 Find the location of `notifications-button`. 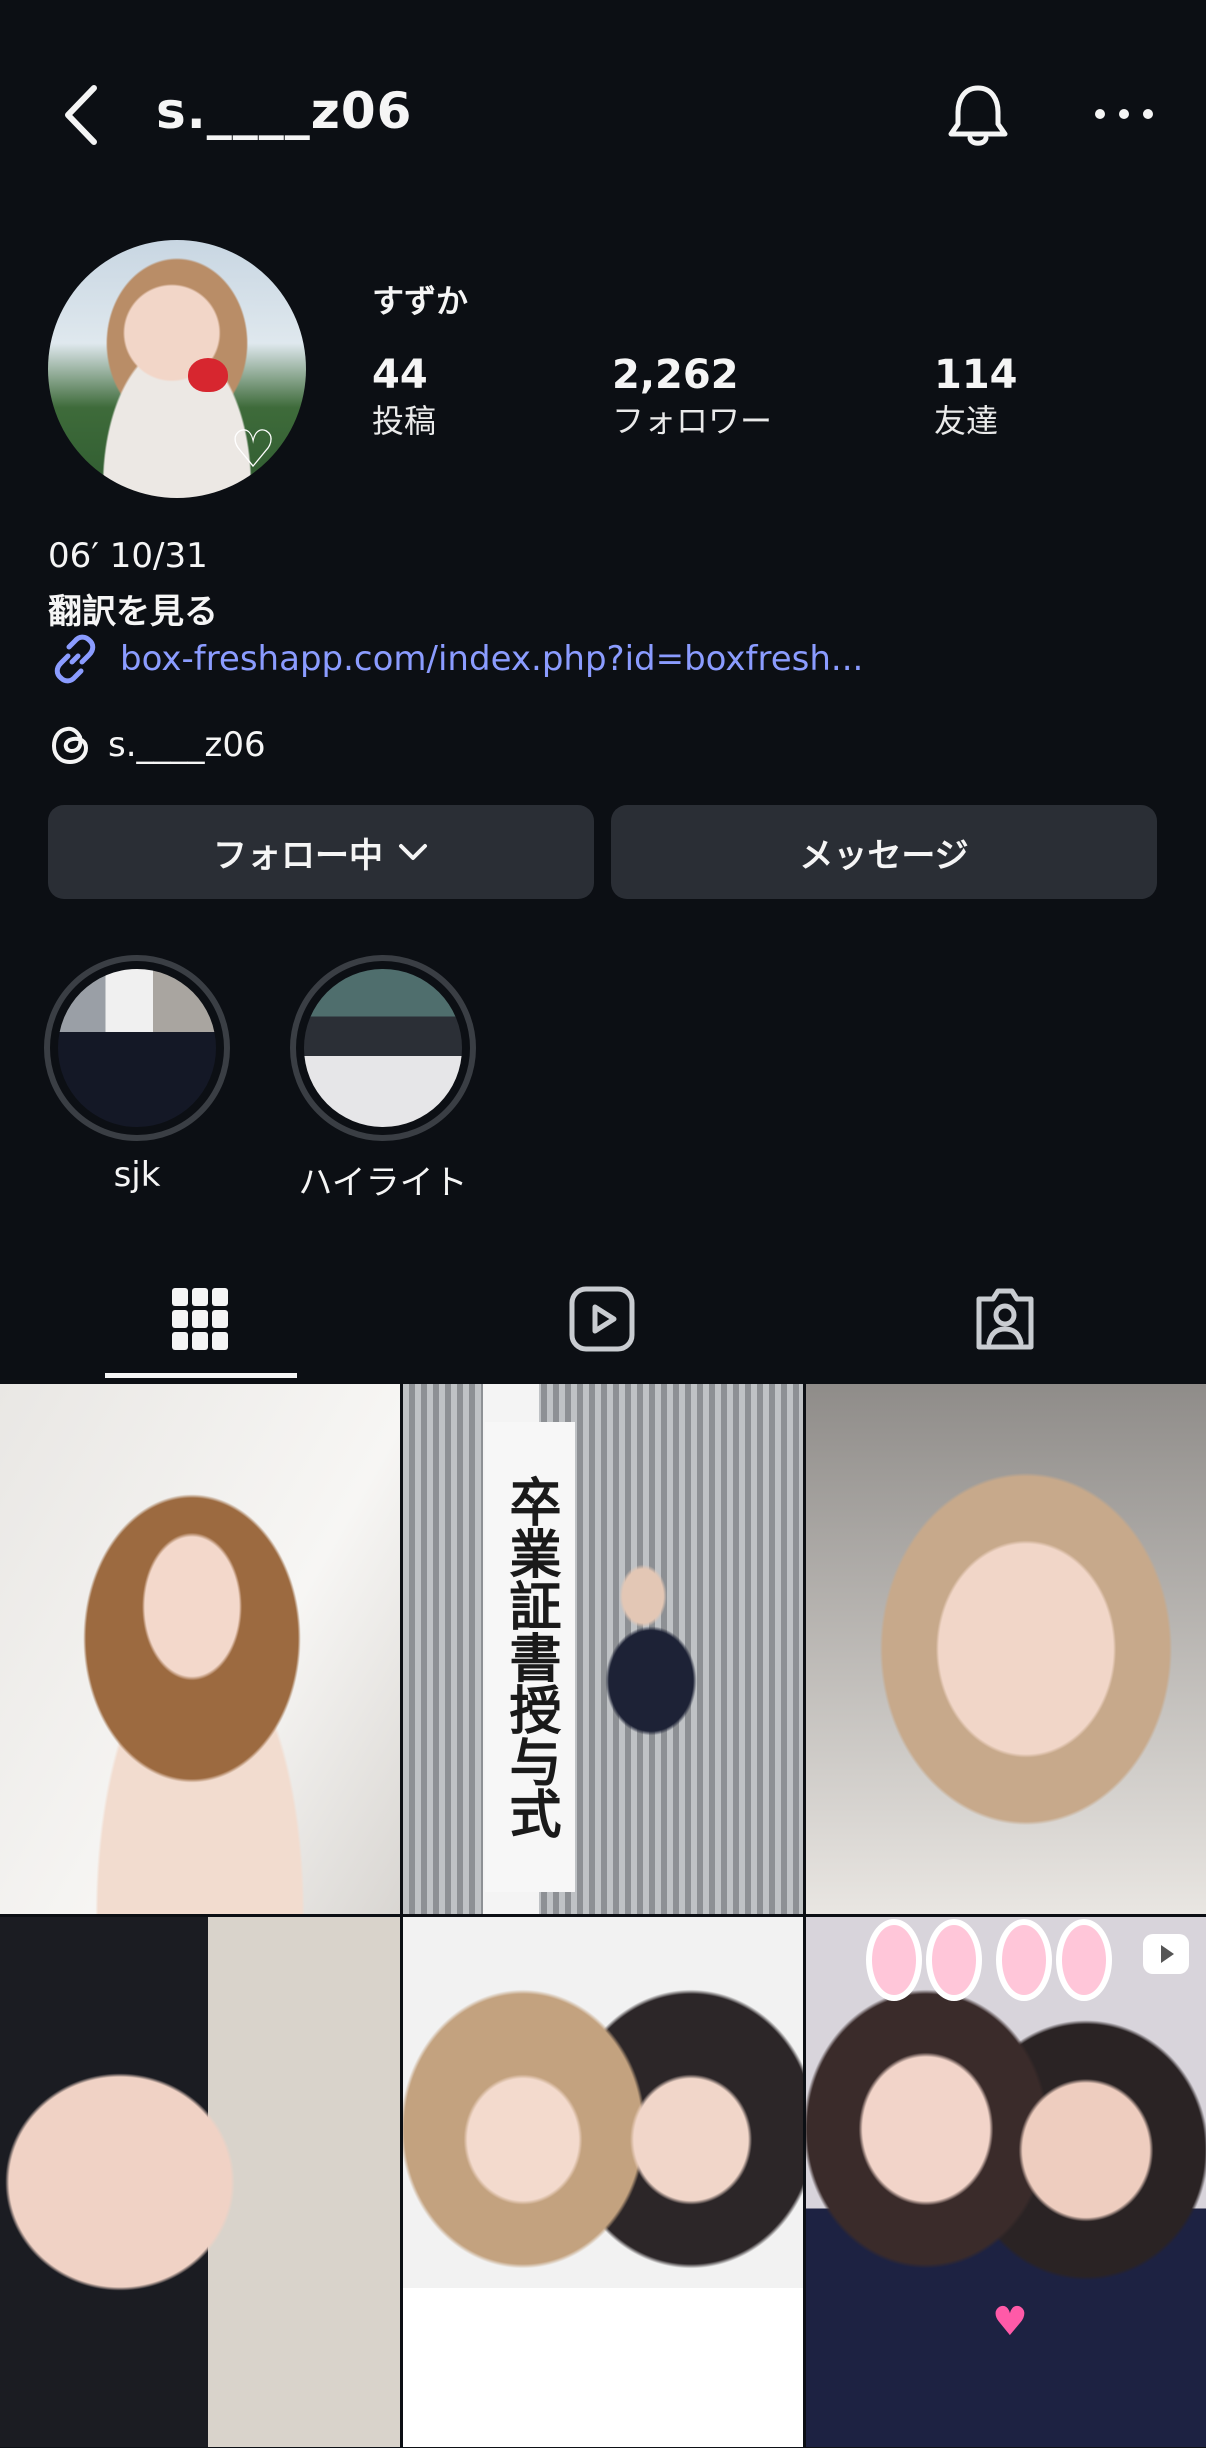

notifications-button is located at coordinates (978, 116).